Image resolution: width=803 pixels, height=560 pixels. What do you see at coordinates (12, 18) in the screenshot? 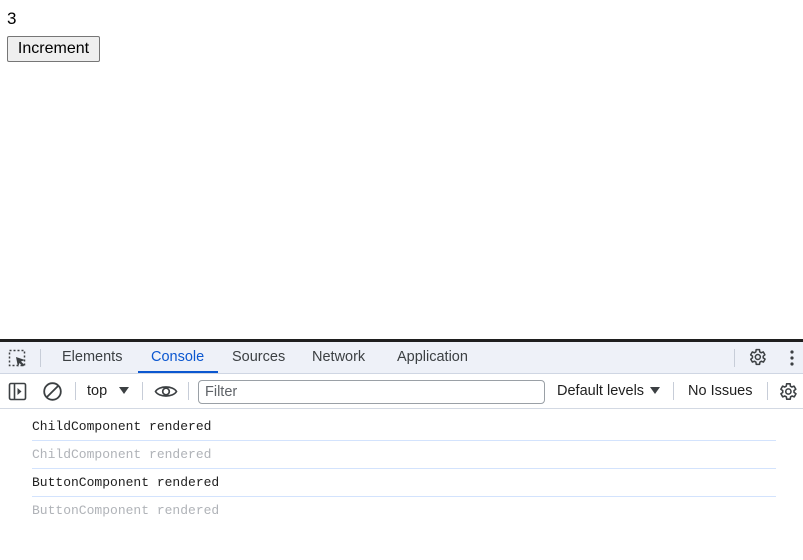
I see `counter-value: 3` at bounding box center [12, 18].